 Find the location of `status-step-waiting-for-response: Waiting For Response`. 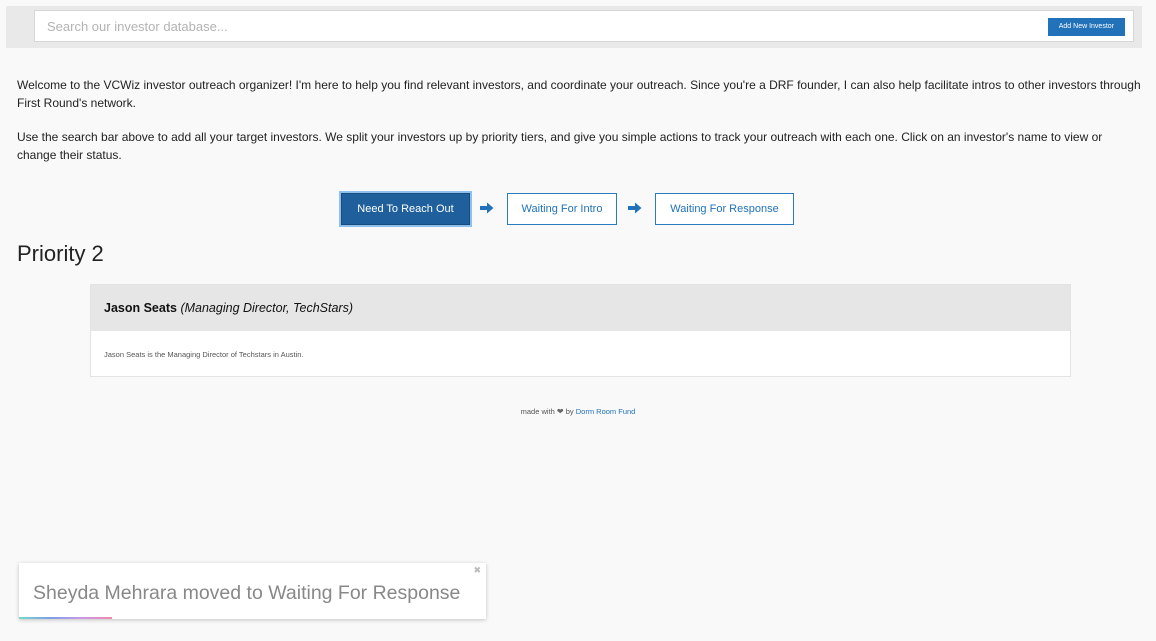

status-step-waiting-for-response: Waiting For Response is located at coordinates (724, 209).